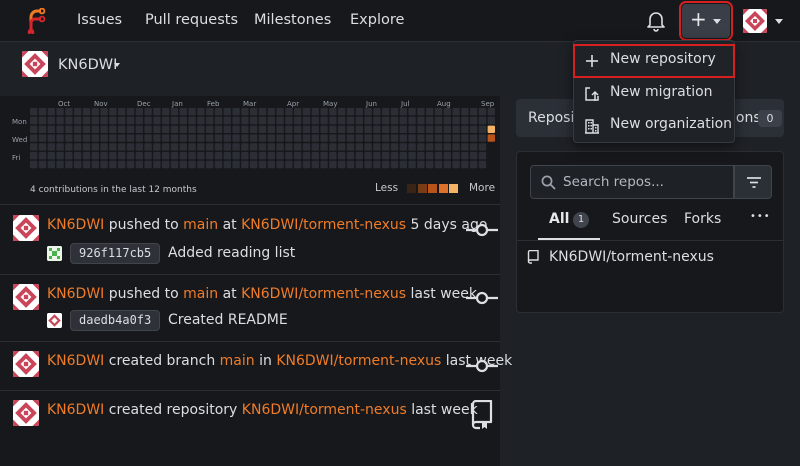  I want to click on menu-item-new-organization: New organization, so click(654, 126).